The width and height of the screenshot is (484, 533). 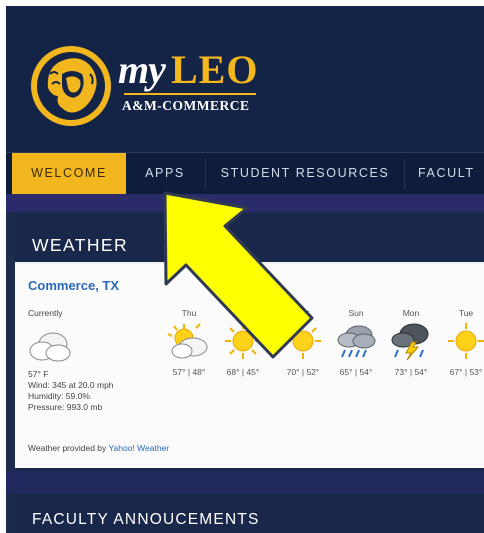 What do you see at coordinates (303, 313) in the screenshot?
I see `forecast-day: Sat` at bounding box center [303, 313].